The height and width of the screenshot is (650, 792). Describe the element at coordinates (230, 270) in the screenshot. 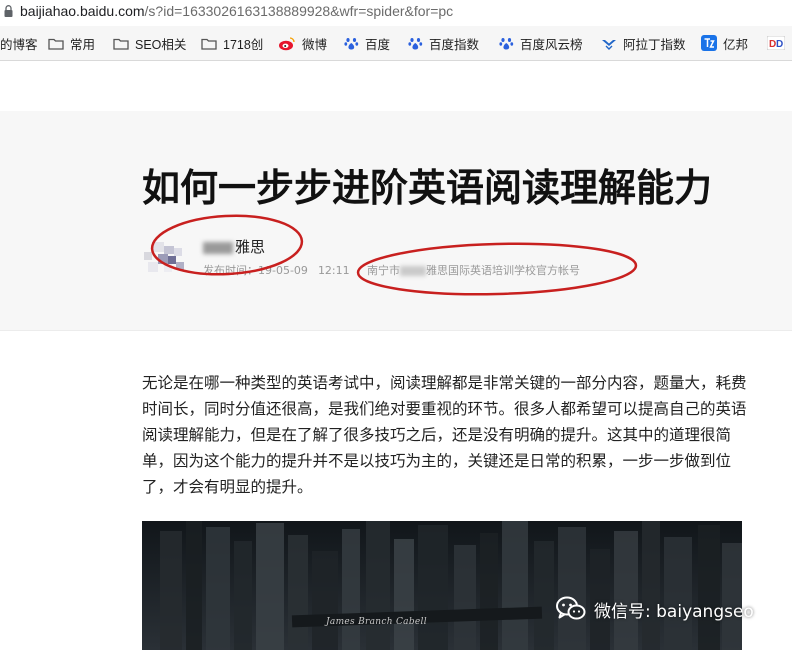

I see `publish-label: 发布时间：` at that location.